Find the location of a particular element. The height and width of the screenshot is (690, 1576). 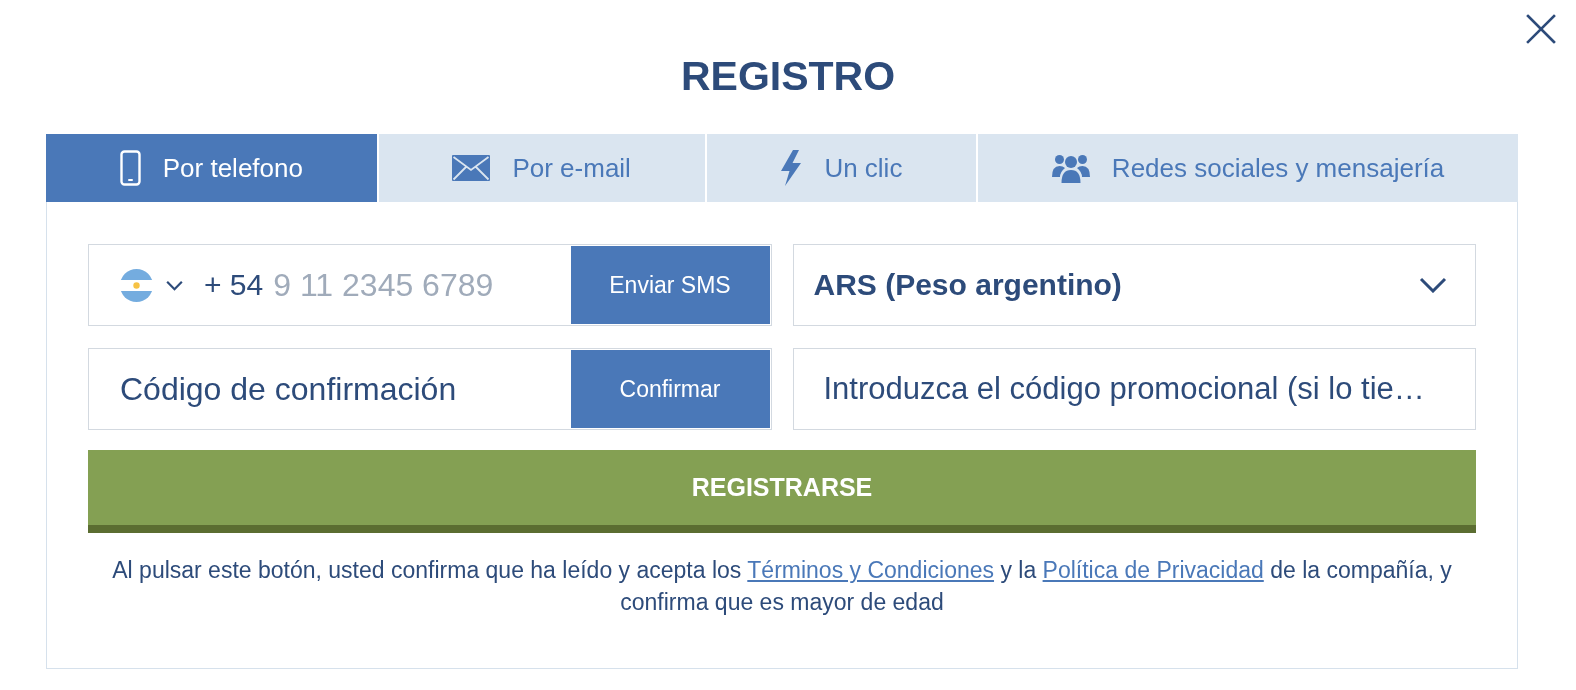

close-icon is located at coordinates (1541, 29).